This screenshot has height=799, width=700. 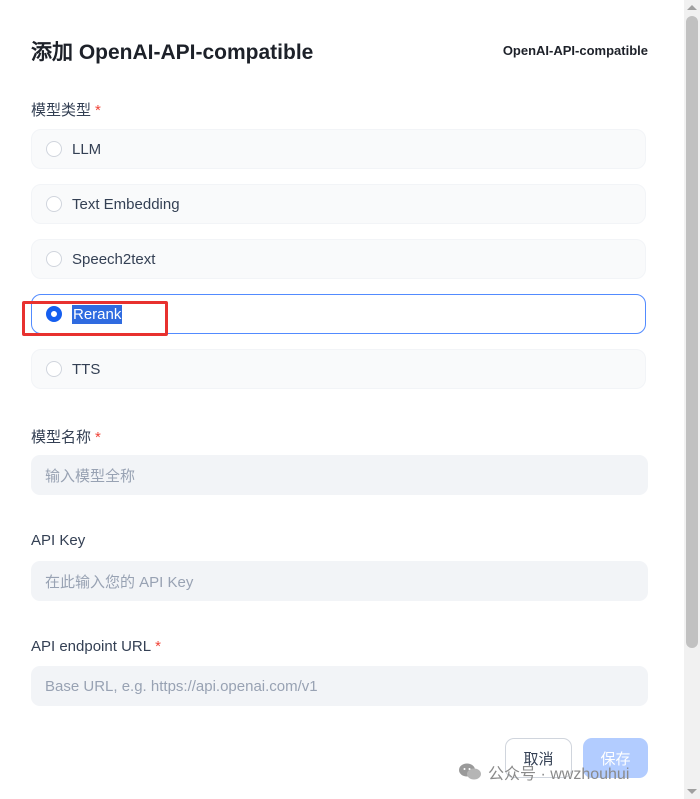 I want to click on scroll-down-arrow-icon, so click(x=692, y=791).